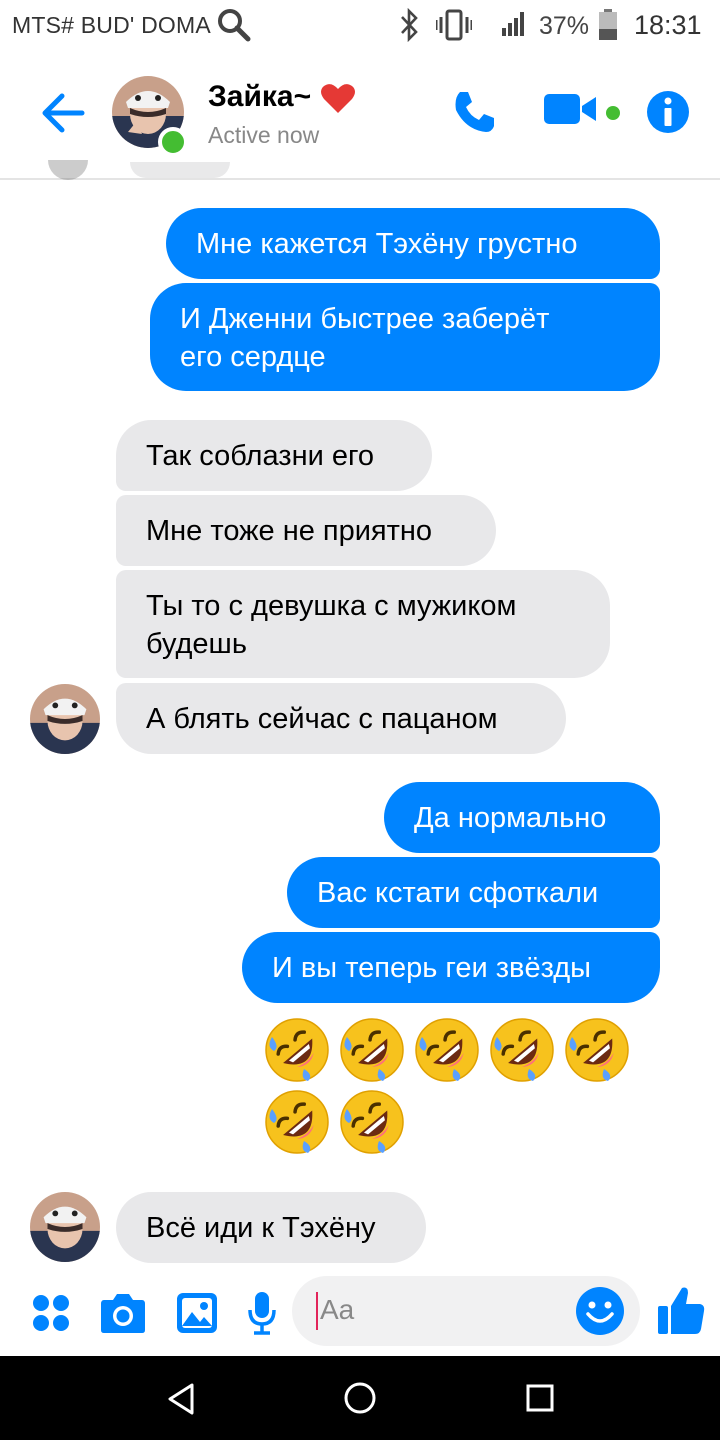 The image size is (720, 1440). Describe the element at coordinates (413, 243) in the screenshot. I see `message-bubble-outgoing: Мне кажется Тэхёну грустно` at that location.